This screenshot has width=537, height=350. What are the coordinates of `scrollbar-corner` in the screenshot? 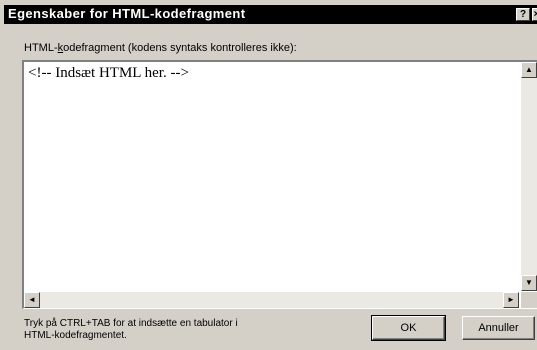 It's located at (529, 300).